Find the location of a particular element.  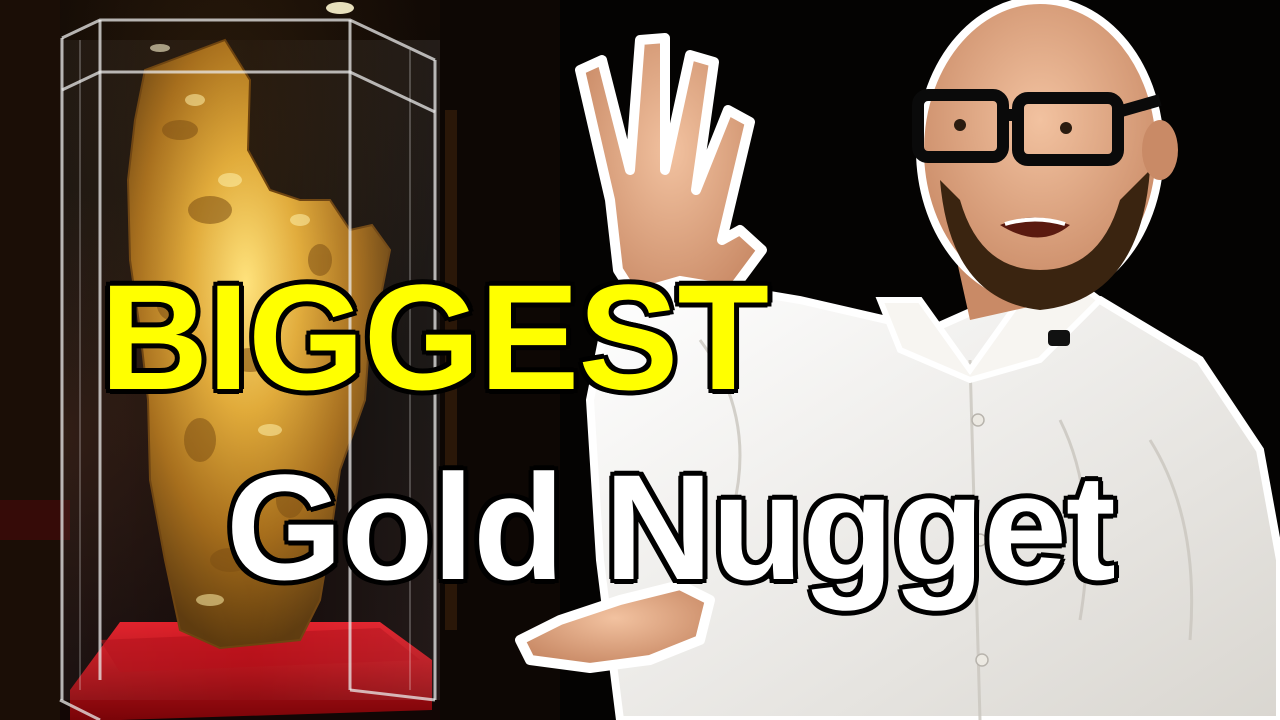

title-line-biggest: BIGGEST is located at coordinates (434, 337).